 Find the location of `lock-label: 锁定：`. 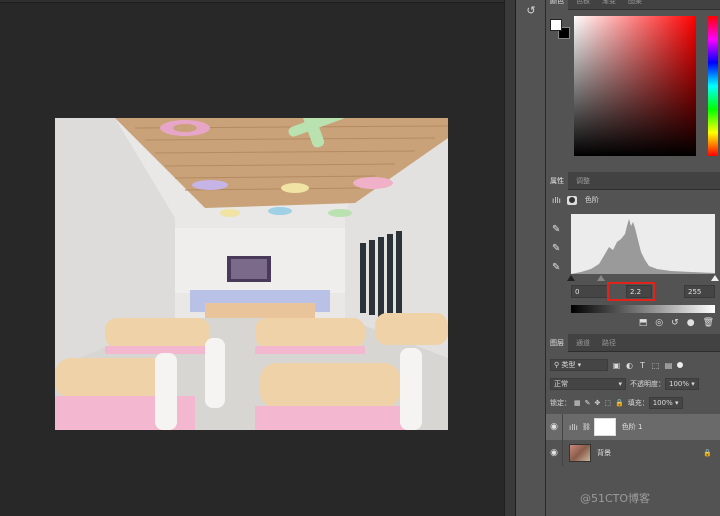

lock-label: 锁定： is located at coordinates (560, 403).